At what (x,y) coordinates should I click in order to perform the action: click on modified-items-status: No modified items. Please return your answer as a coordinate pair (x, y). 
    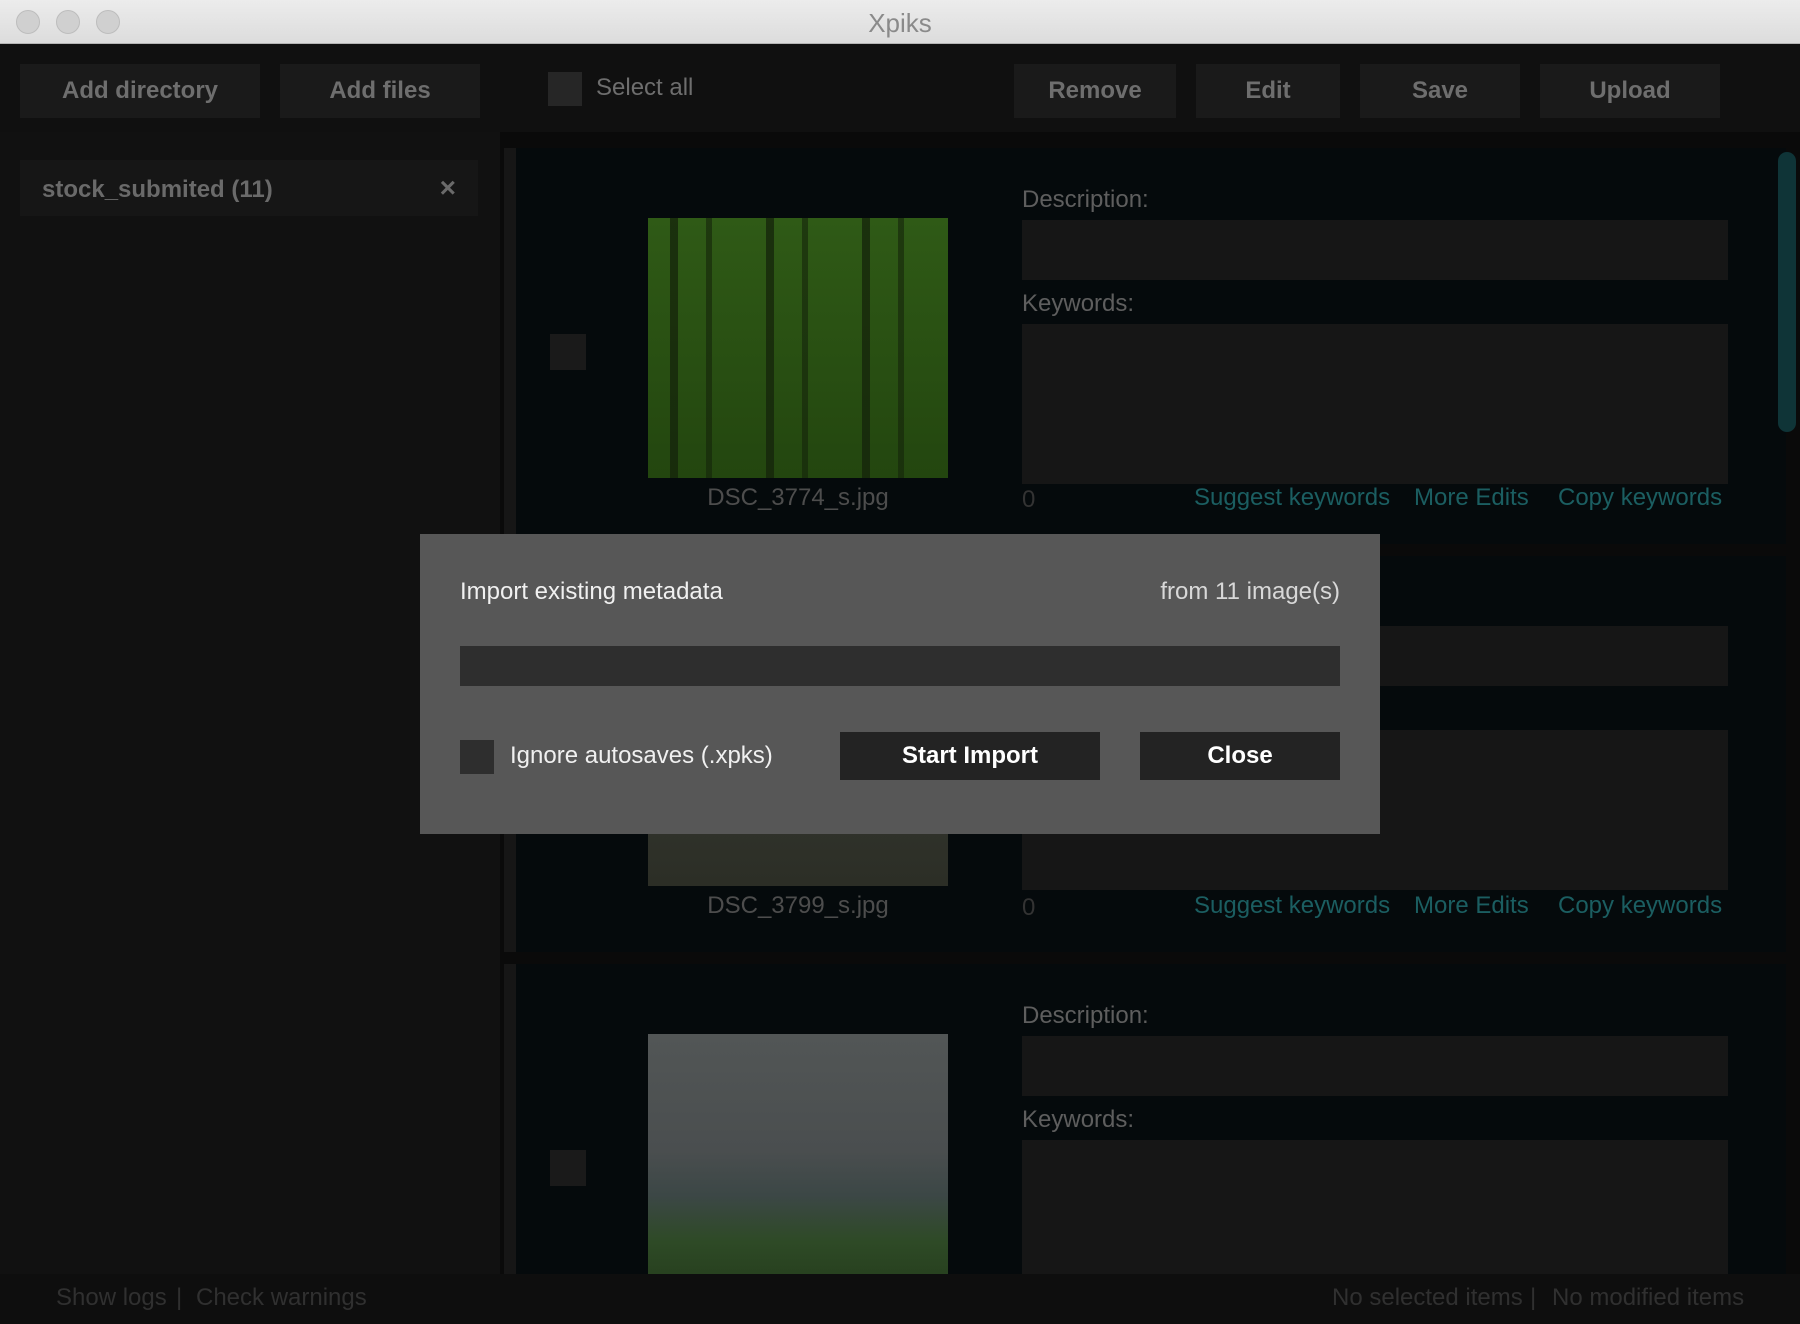
    Looking at the image, I should click on (1648, 1297).